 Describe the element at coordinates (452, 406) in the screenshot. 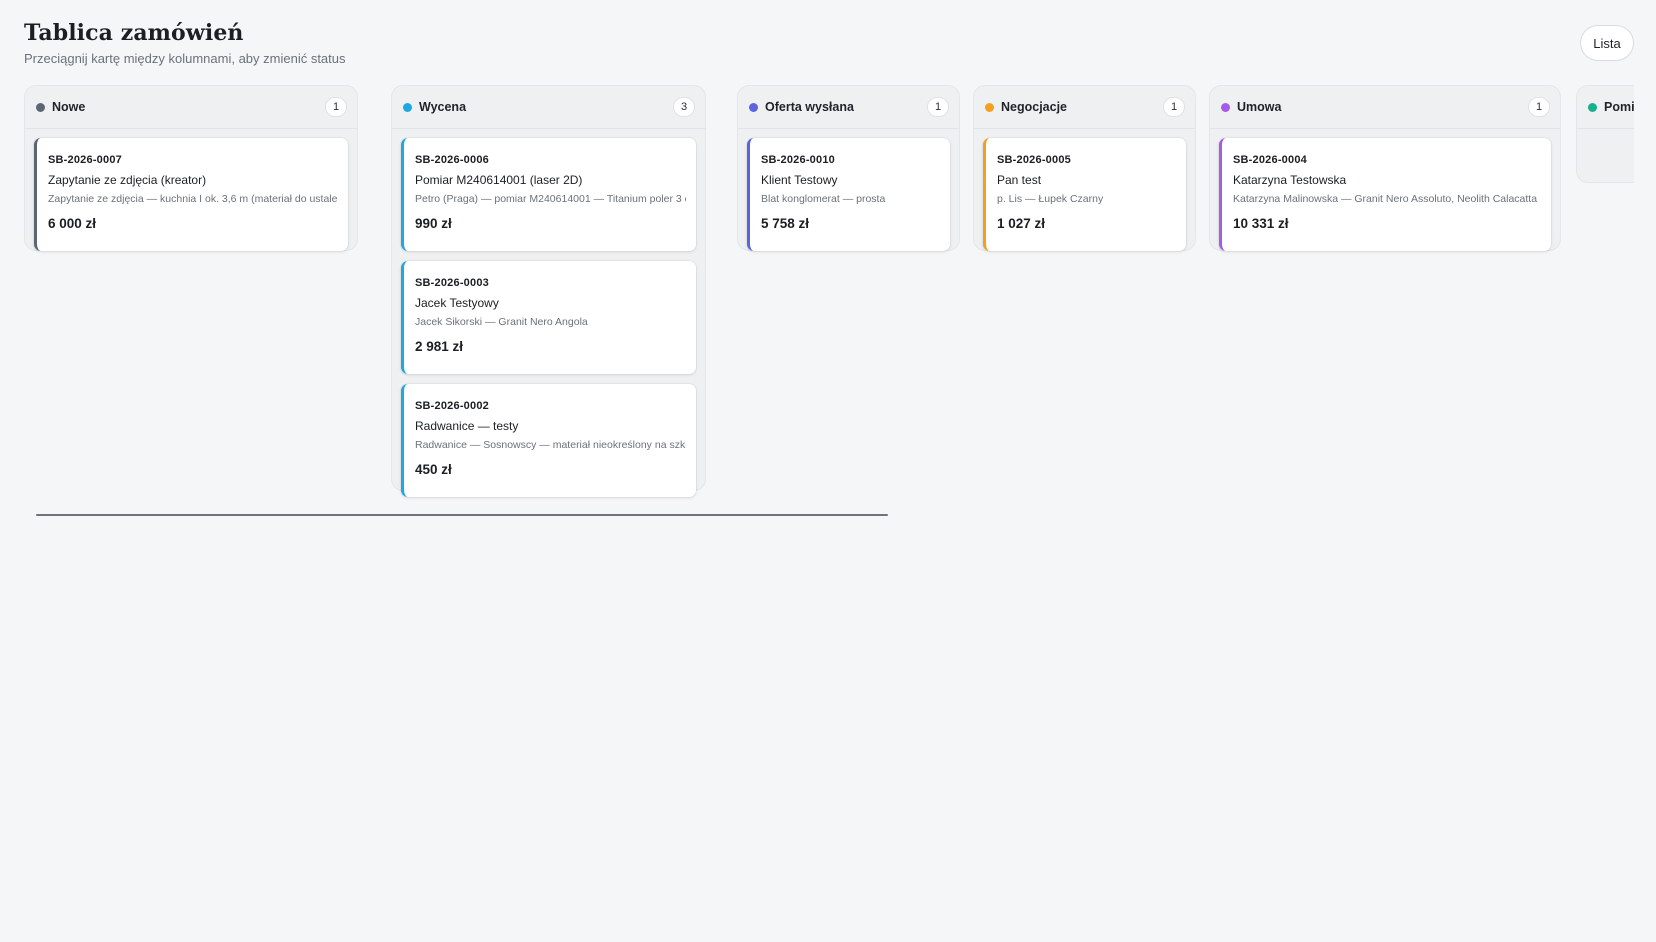

I see `order-id: SB-2026-0002` at that location.